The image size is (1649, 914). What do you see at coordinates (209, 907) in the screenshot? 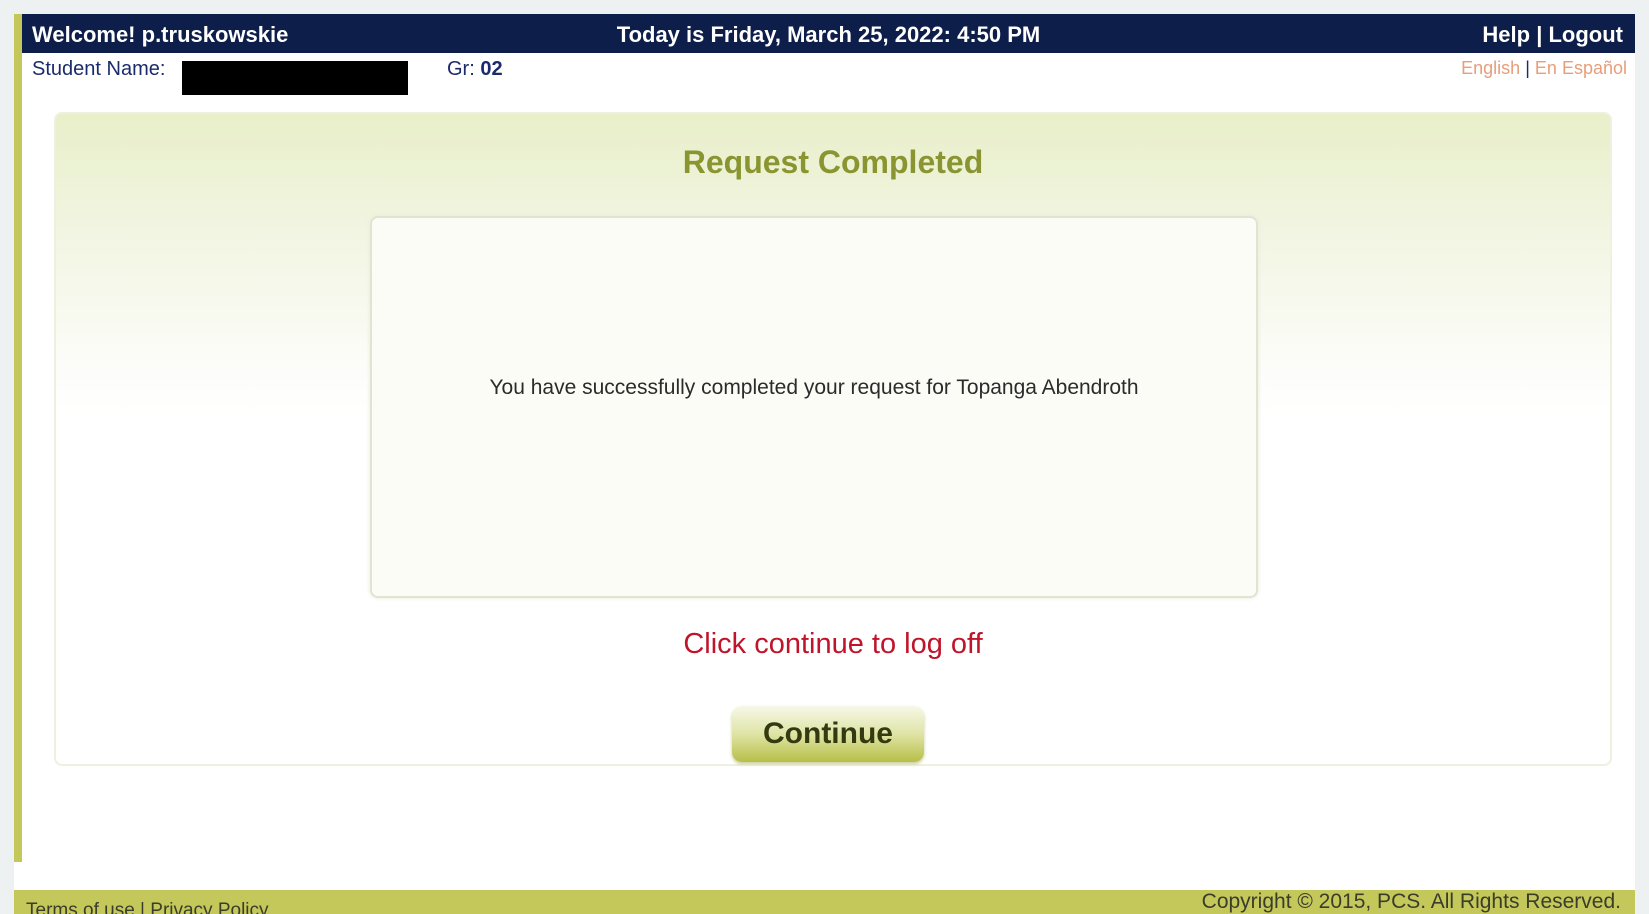
I see `privacy-policy-link: Privacy Policy` at bounding box center [209, 907].